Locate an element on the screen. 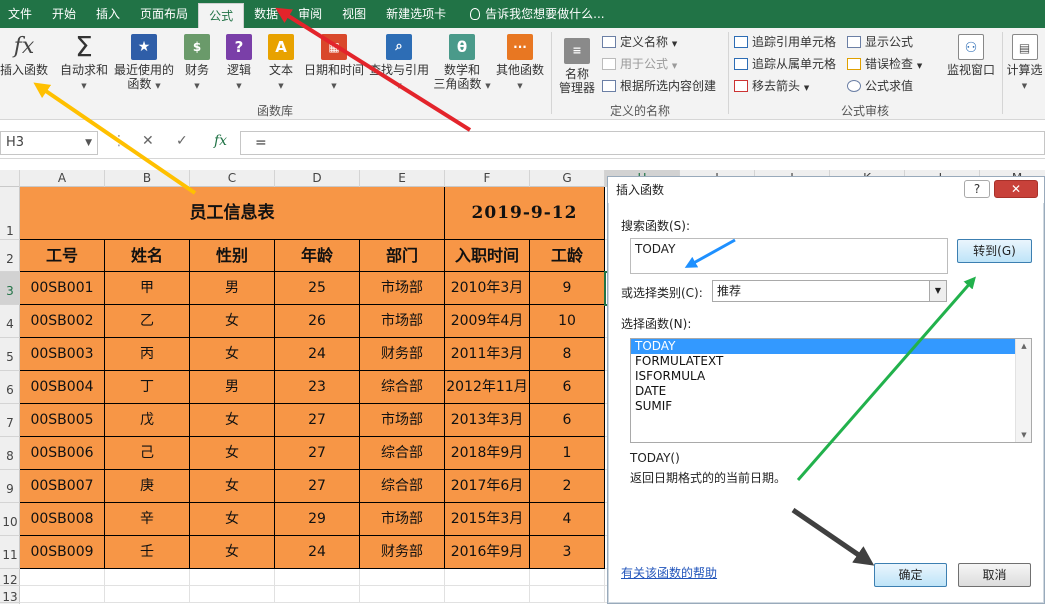  tab-review: 审阅 is located at coordinates (310, 14).